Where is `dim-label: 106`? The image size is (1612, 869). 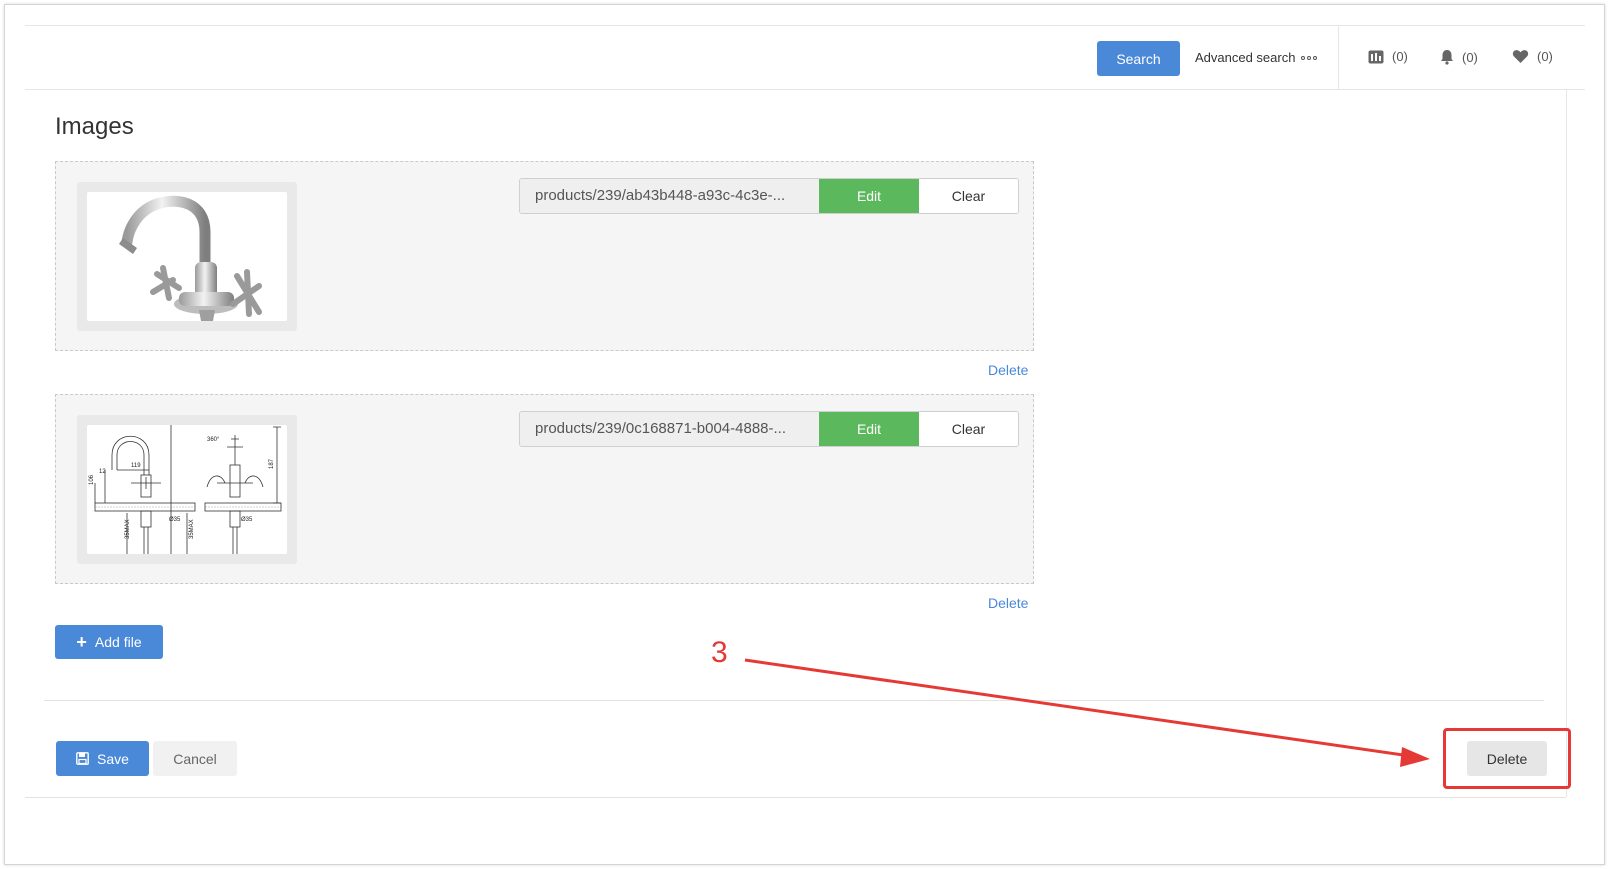
dim-label: 106 is located at coordinates (92, 479).